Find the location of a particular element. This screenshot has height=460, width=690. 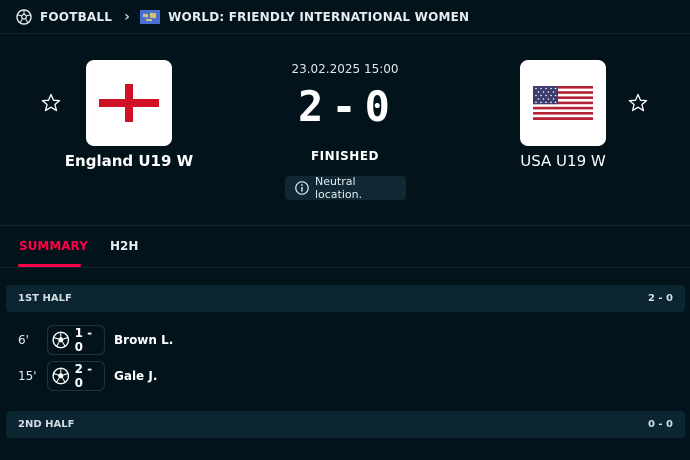

incident-player: Gale J. is located at coordinates (135, 376).